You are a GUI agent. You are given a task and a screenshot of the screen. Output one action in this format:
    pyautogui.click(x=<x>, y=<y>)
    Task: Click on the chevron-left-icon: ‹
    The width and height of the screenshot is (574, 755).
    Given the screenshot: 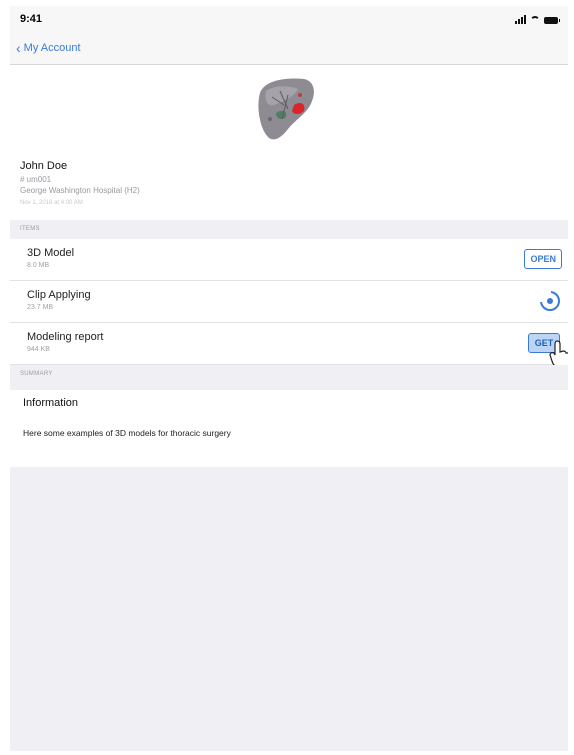 What is the action you would take?
    pyautogui.click(x=18, y=48)
    